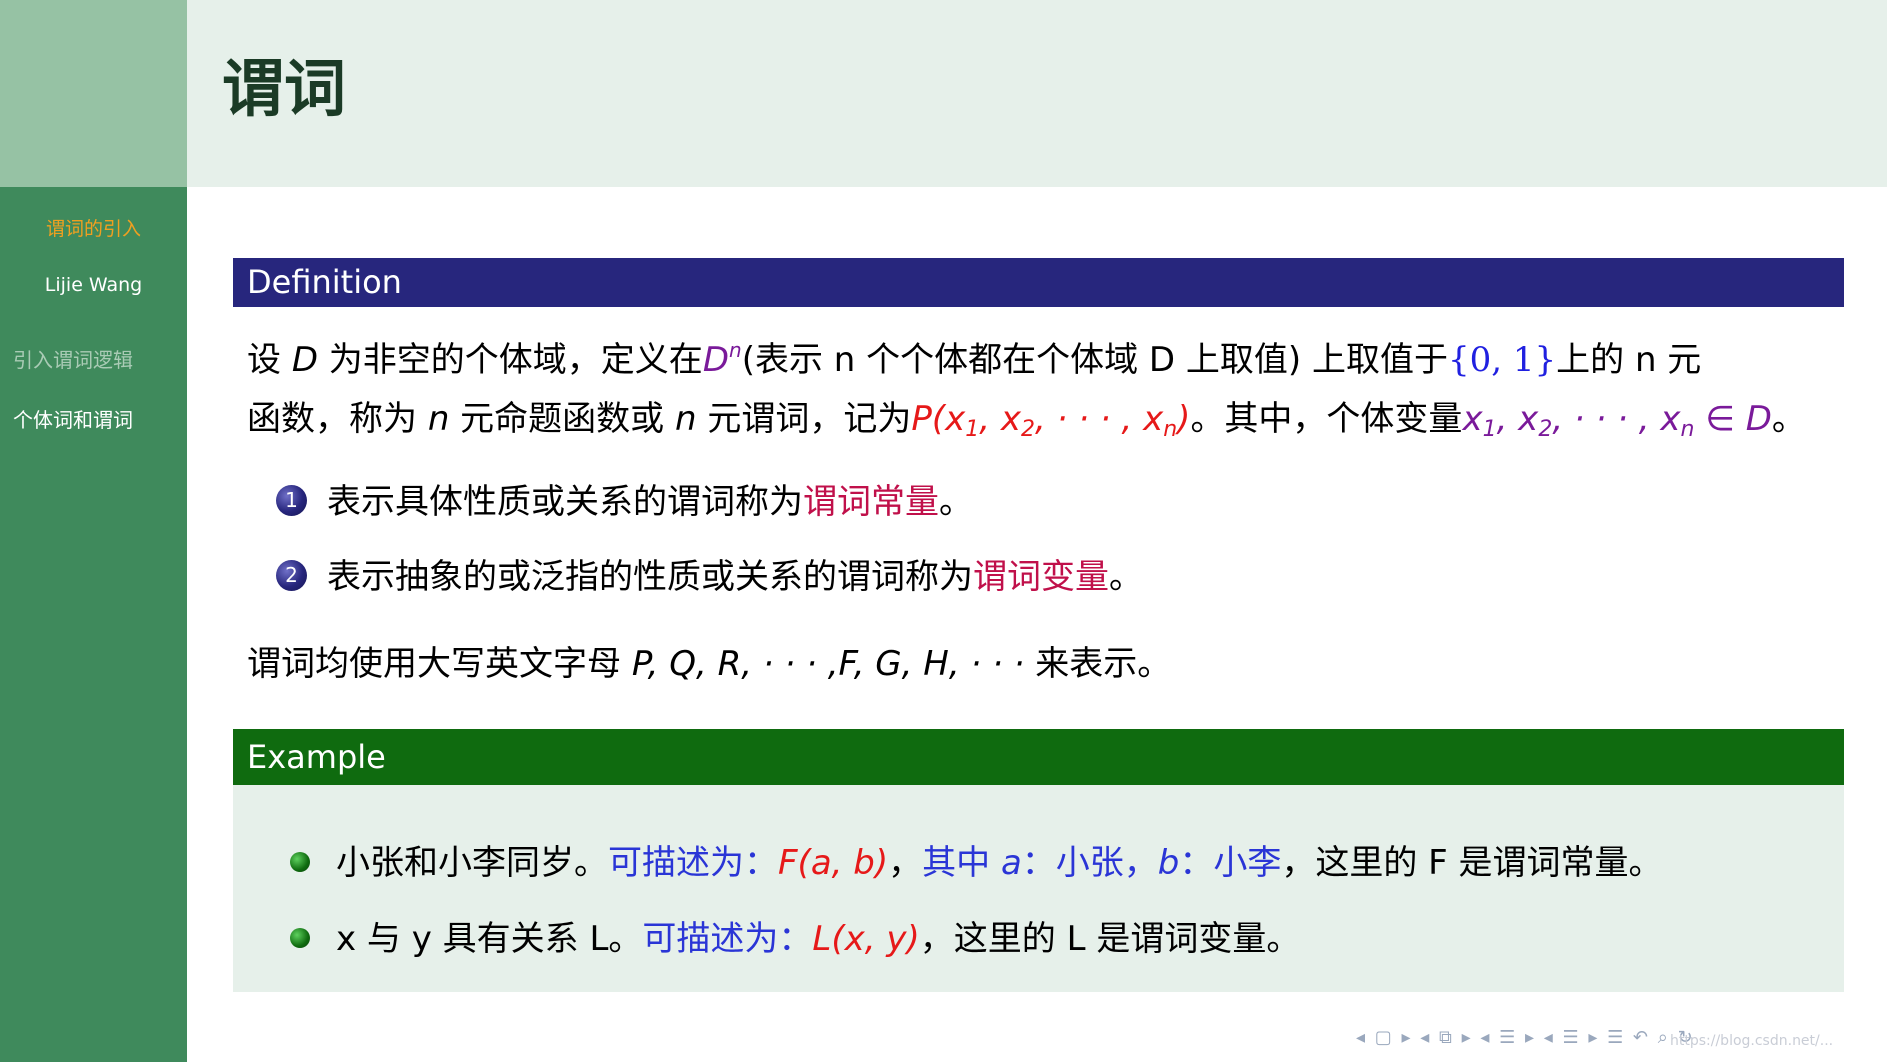 Image resolution: width=1887 pixels, height=1062 pixels. Describe the element at coordinates (1038, 757) in the screenshot. I see `example-heading: Example` at that location.